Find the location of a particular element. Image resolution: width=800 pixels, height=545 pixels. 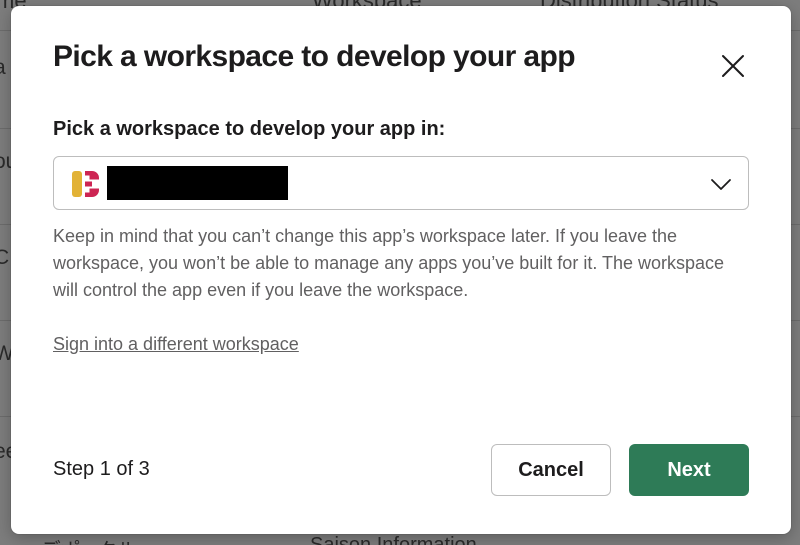

close-icon is located at coordinates (733, 66).